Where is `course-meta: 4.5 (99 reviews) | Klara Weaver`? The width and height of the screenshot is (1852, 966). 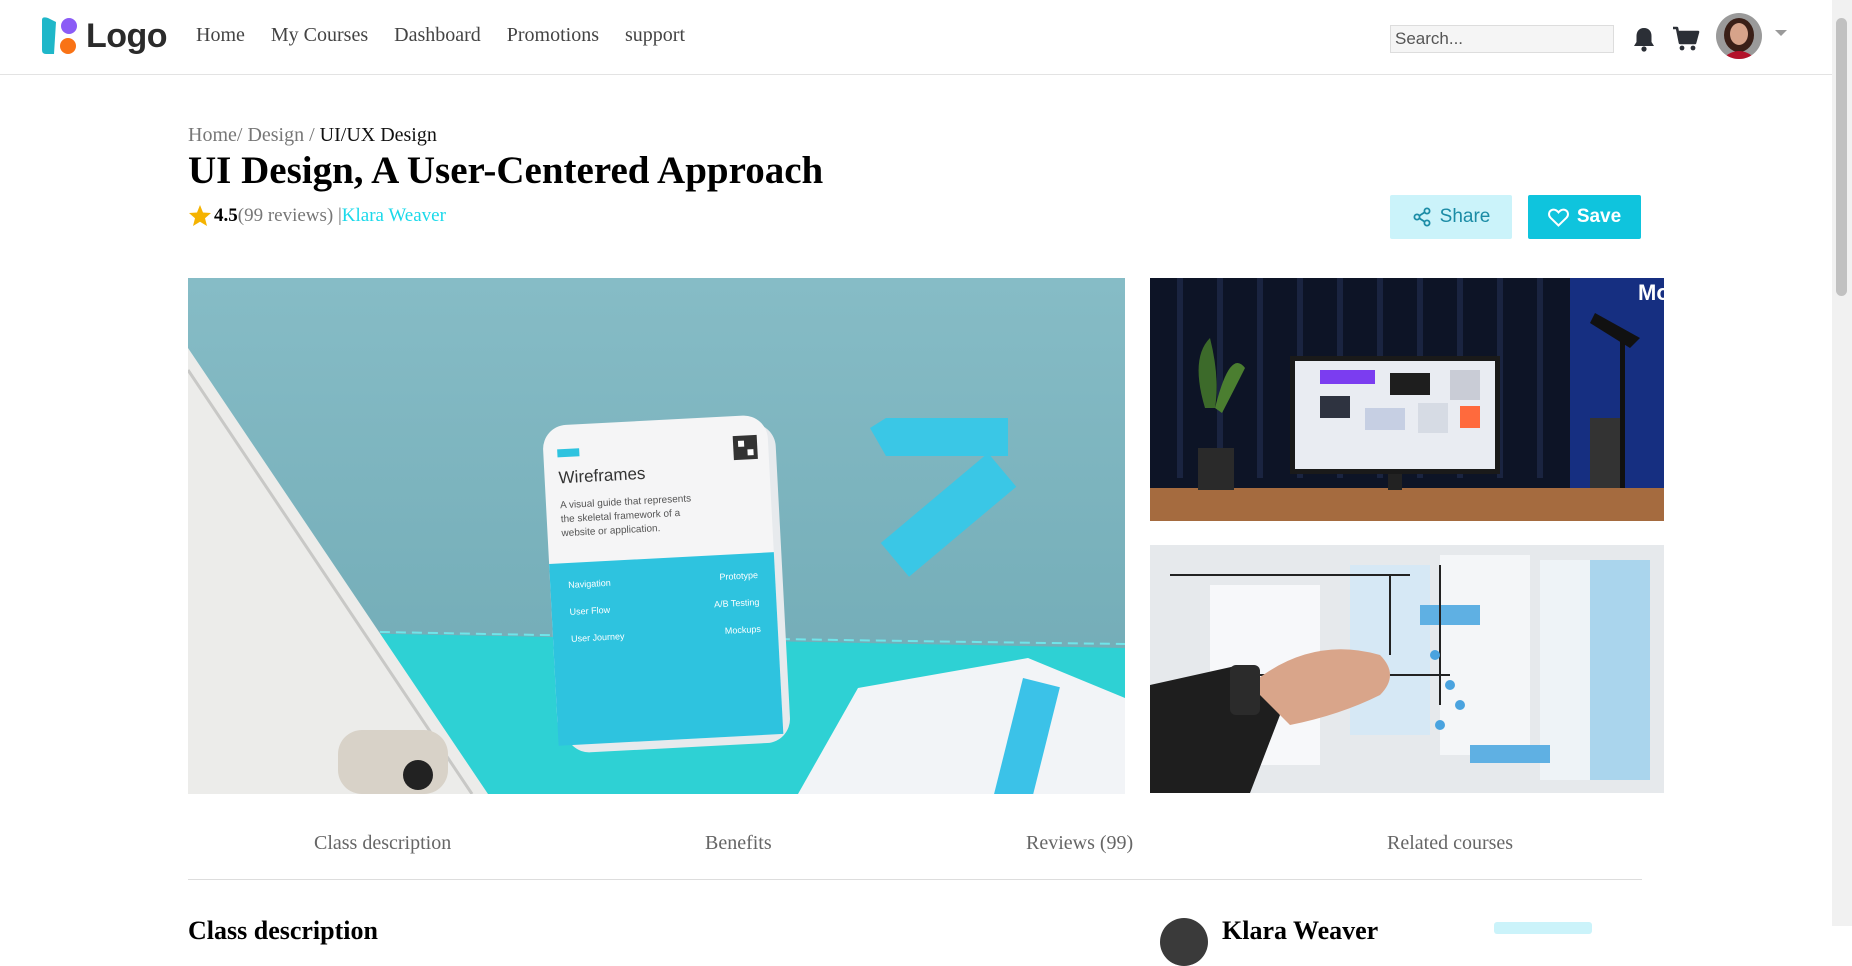
course-meta: 4.5 (99 reviews) | Klara Weaver is located at coordinates (317, 215).